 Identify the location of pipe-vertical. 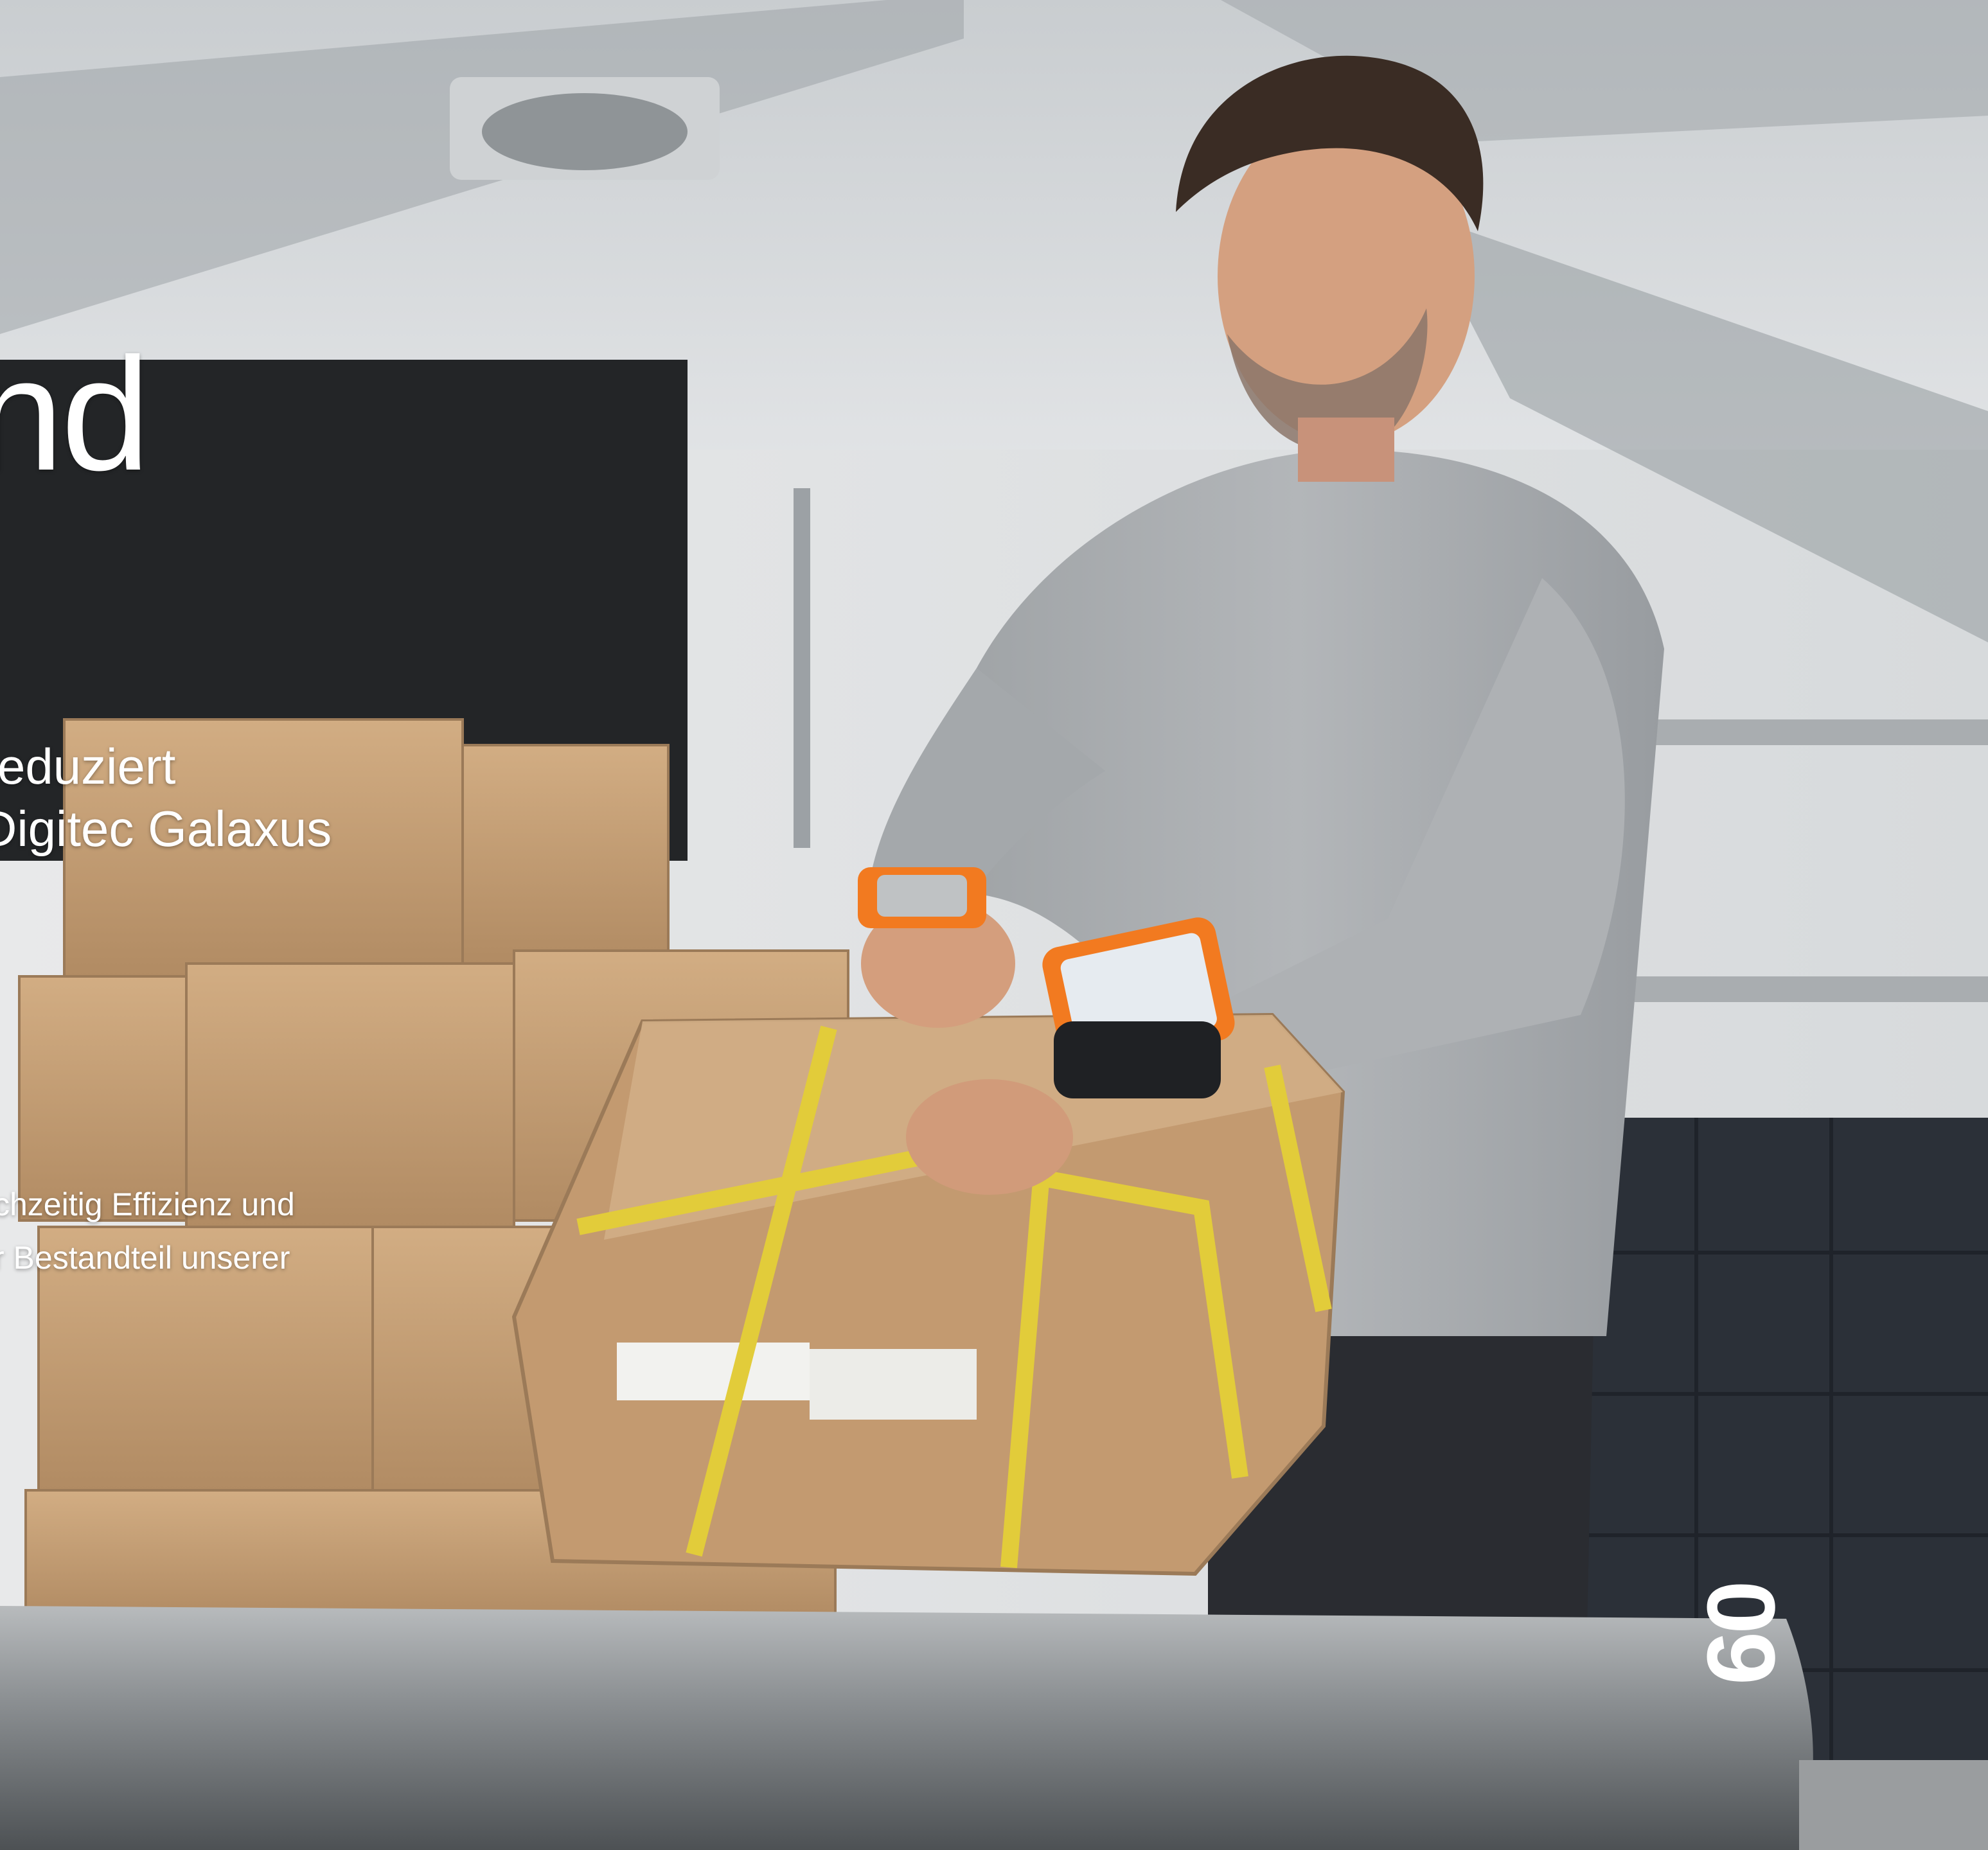
(802, 668).